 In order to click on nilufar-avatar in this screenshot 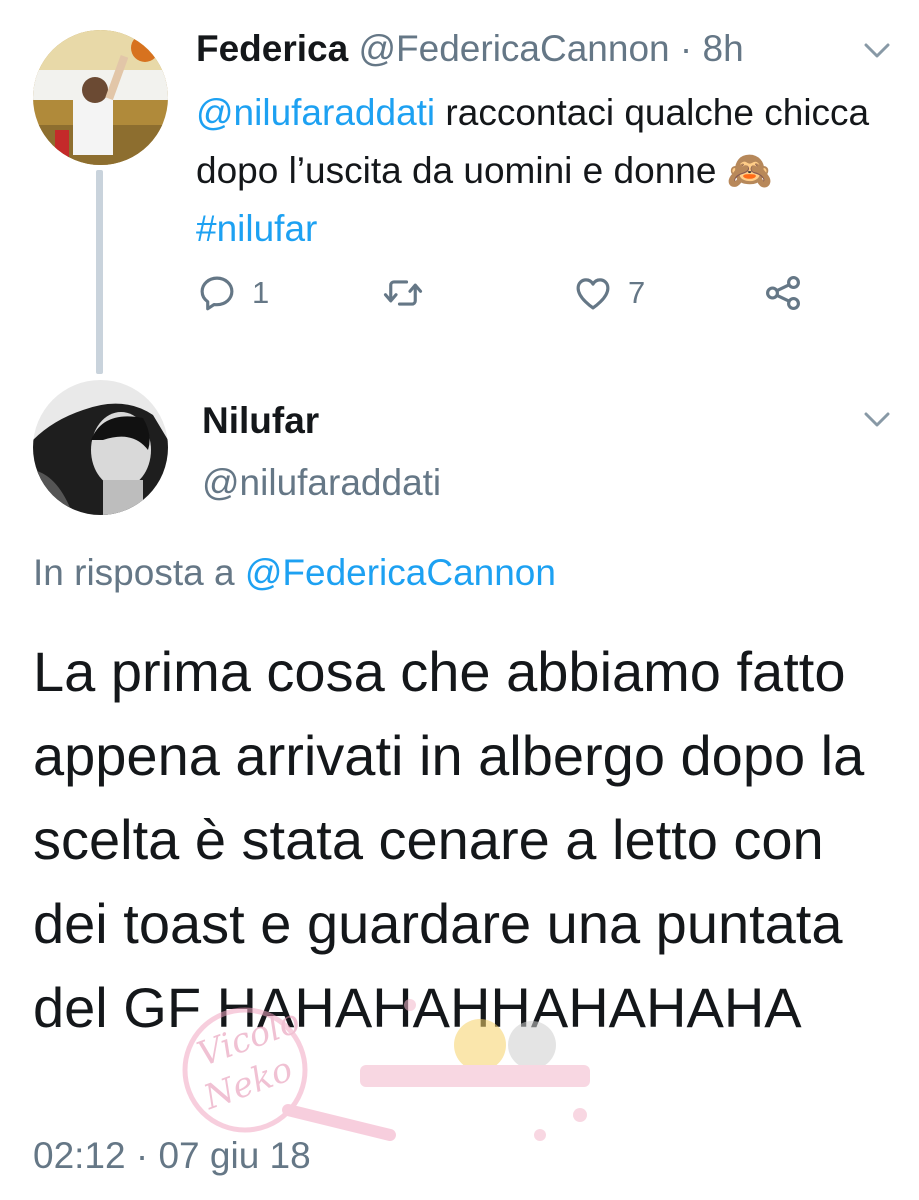, I will do `click(100, 447)`.